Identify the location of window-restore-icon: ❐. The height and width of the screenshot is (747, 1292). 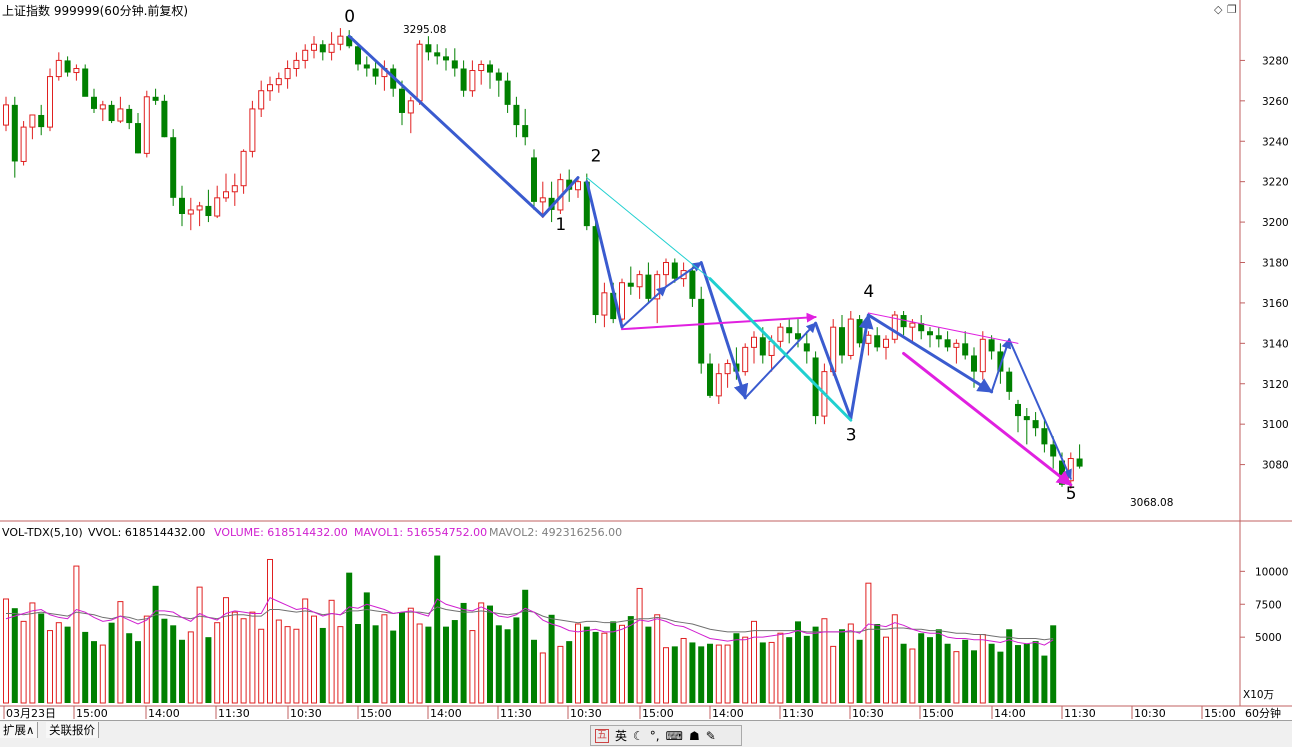
(1232, 9).